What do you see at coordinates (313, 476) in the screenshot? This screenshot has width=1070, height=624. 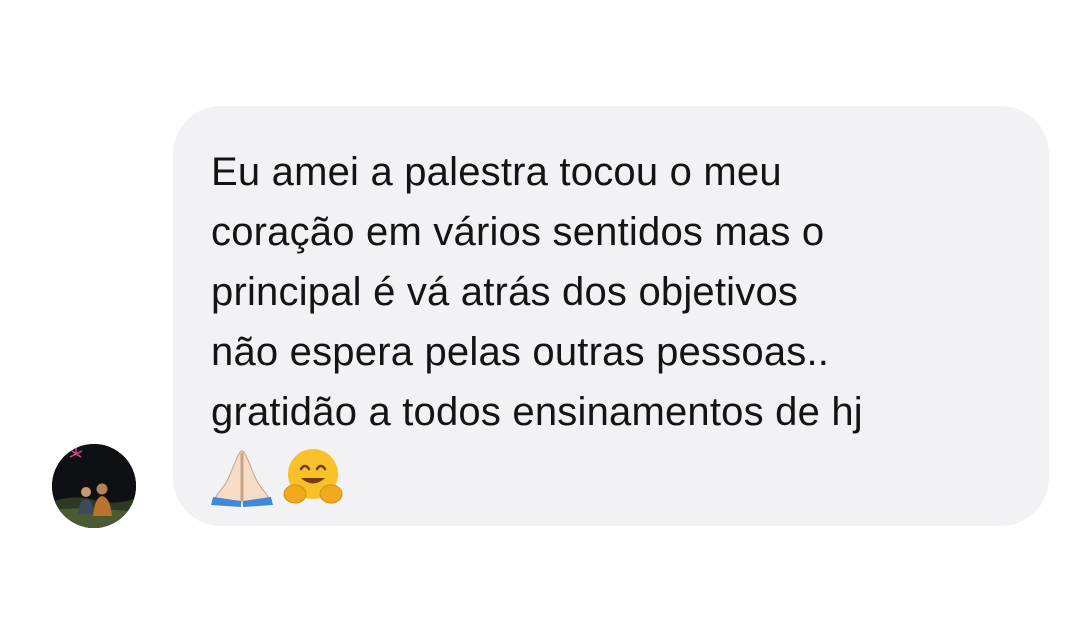 I see `hugging-face-icon` at bounding box center [313, 476].